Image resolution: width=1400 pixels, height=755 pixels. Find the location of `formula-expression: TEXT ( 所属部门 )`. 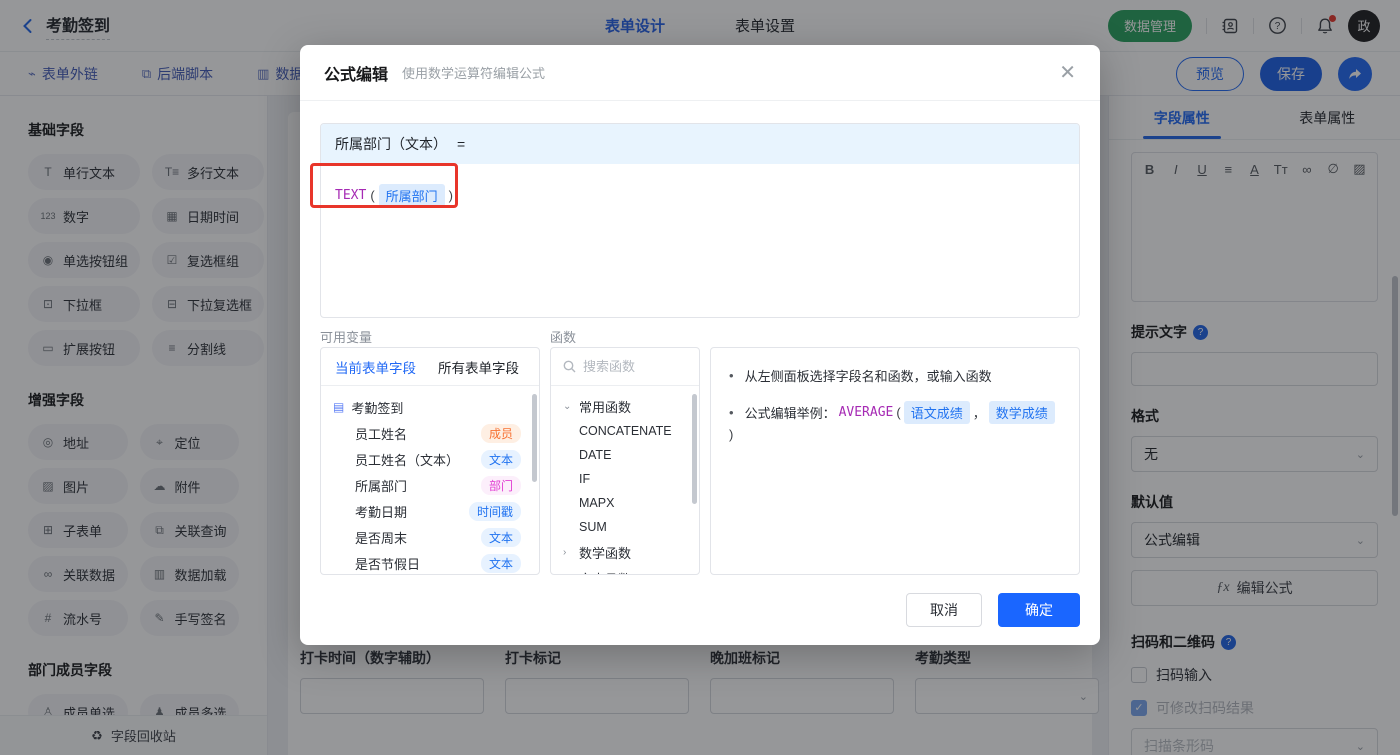

formula-expression: TEXT ( 所属部门 ) is located at coordinates (700, 195).